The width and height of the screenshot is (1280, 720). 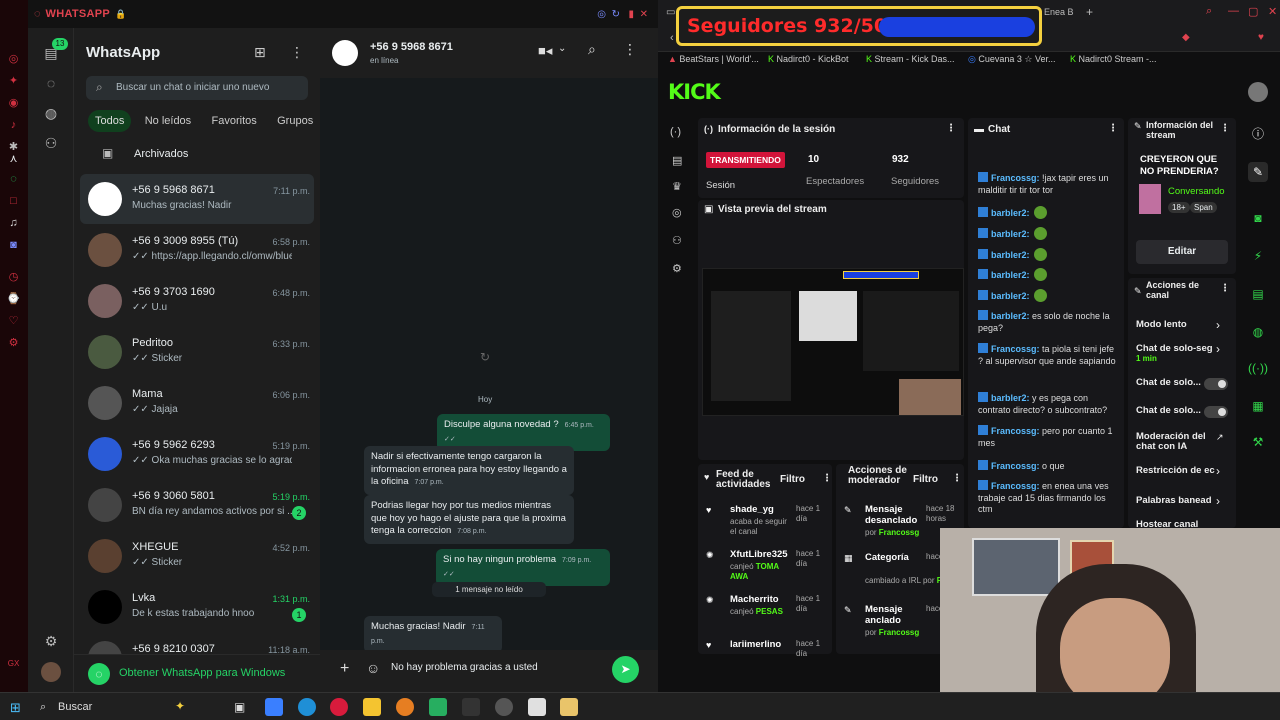 What do you see at coordinates (51, 83) in the screenshot?
I see `status-icon: ◌` at bounding box center [51, 83].